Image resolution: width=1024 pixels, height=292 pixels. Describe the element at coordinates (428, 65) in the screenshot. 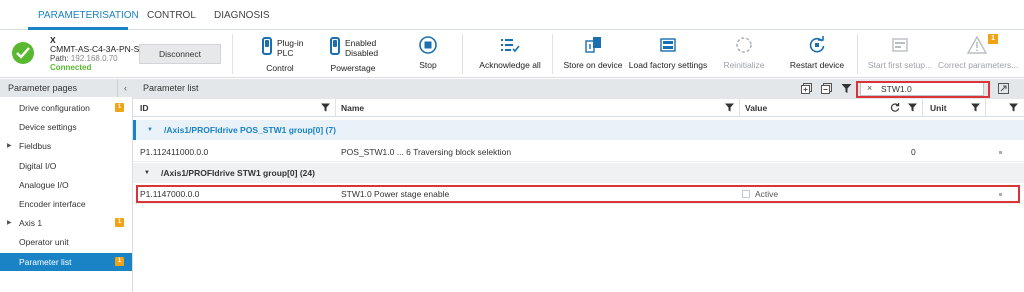

I see `stop-label: Stop` at that location.